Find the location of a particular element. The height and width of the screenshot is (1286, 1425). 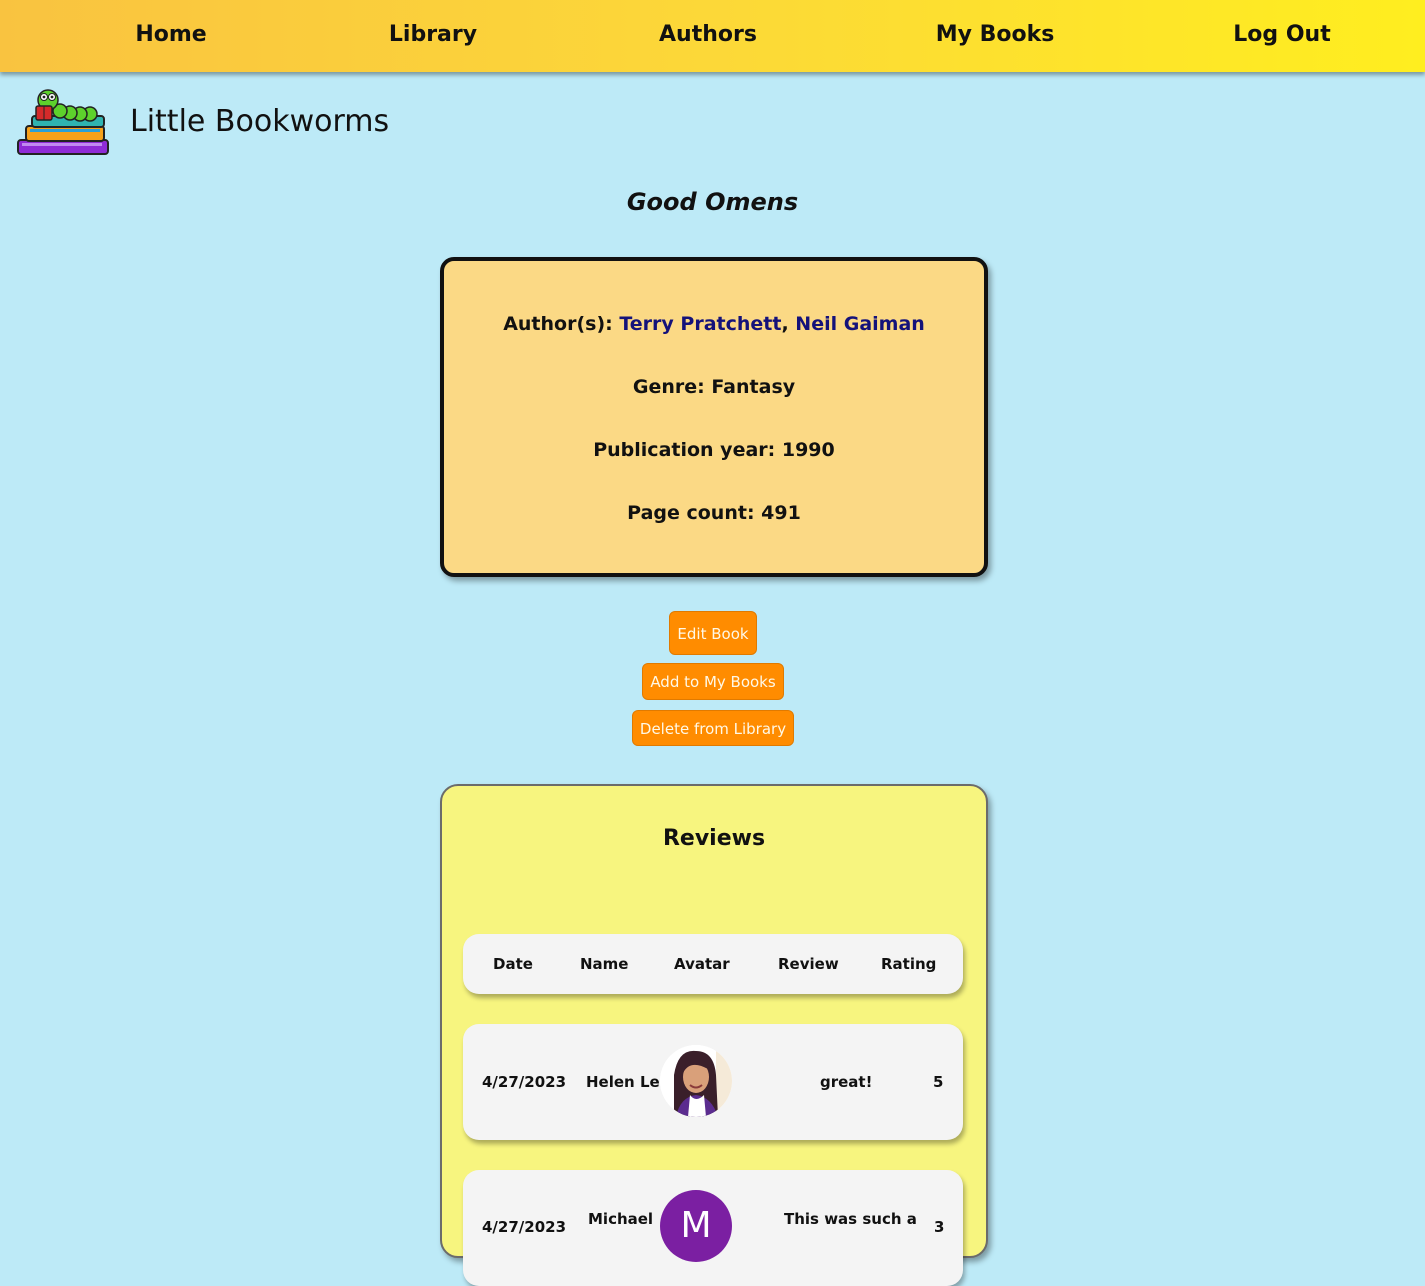

top-navbar: Home Library Authors My Books Log Out is located at coordinates (712, 36).